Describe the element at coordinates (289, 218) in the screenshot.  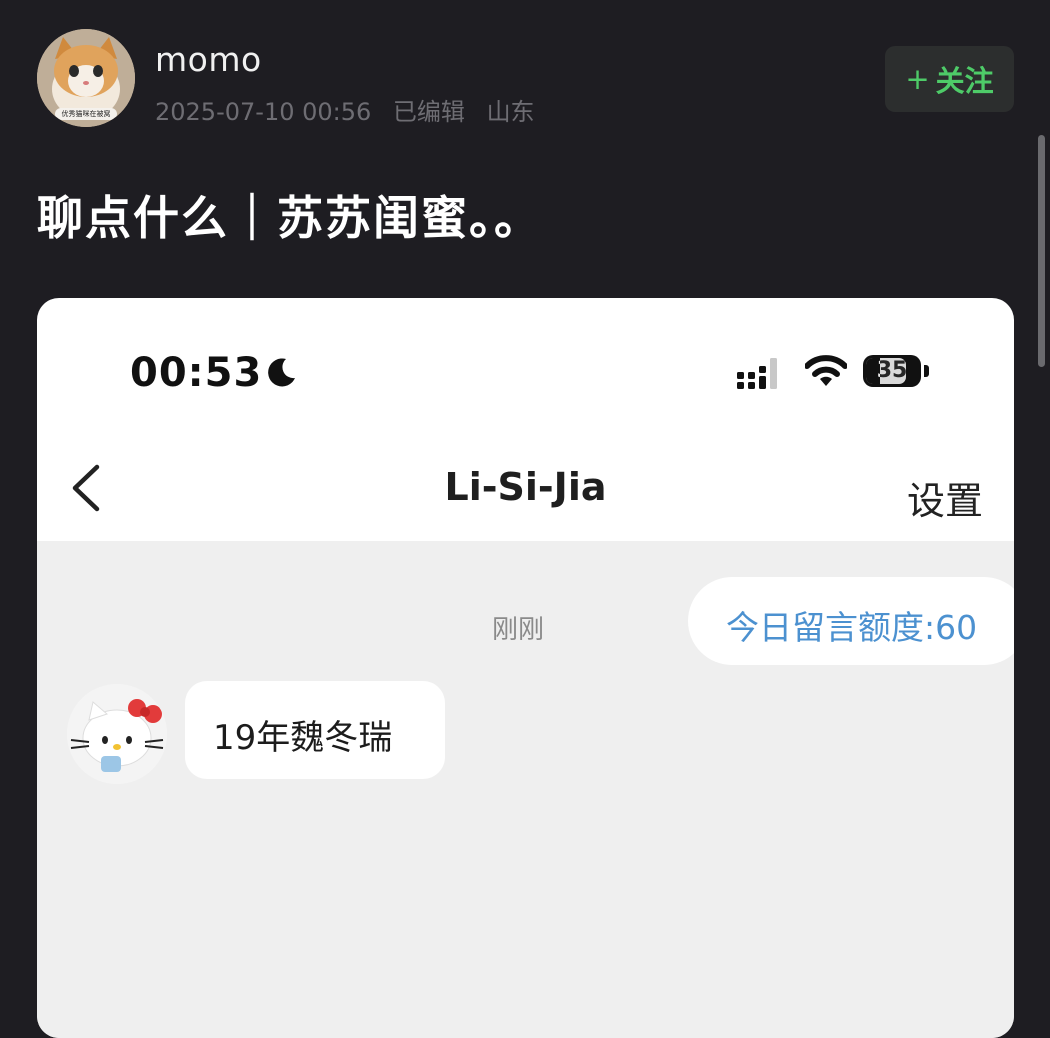
I see `post-title: 聊点什么｜苏苏闺蜜。。` at that location.